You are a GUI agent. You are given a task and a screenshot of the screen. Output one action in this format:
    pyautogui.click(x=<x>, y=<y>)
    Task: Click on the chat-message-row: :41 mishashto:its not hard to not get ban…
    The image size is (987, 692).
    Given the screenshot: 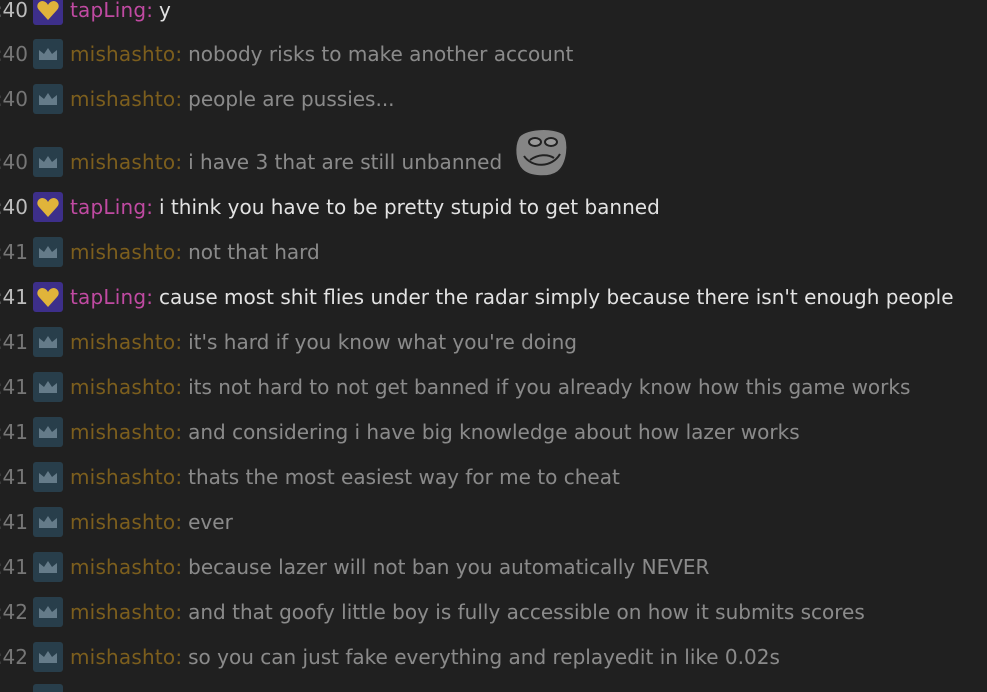 What is the action you would take?
    pyautogui.click(x=493, y=387)
    